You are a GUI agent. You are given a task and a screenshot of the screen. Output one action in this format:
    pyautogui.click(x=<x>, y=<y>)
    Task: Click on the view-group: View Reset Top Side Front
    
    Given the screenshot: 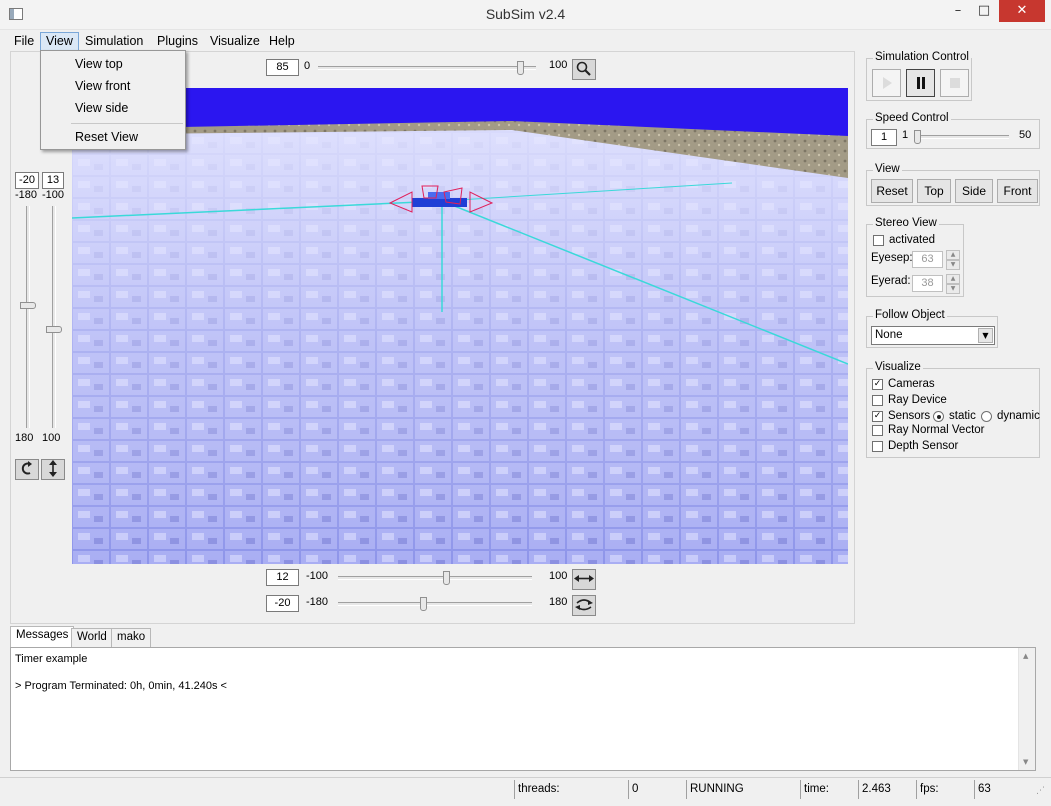 What is the action you would take?
    pyautogui.click(x=953, y=184)
    